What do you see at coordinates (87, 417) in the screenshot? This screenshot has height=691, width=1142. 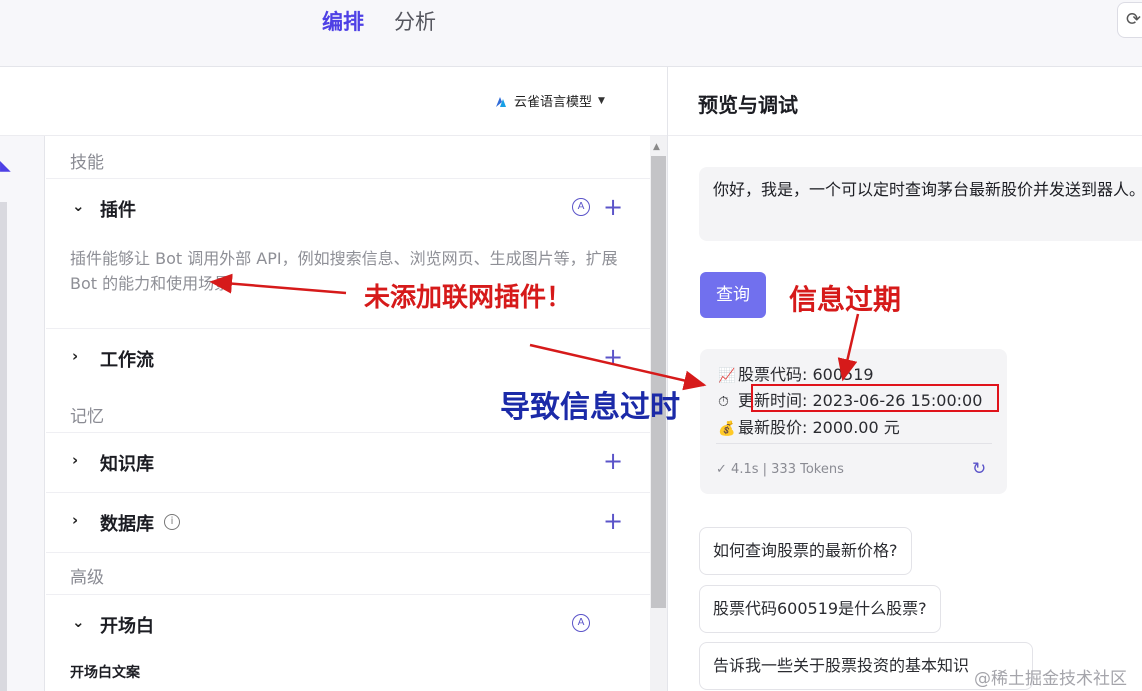 I see `group-title-memory: 记忆` at bounding box center [87, 417].